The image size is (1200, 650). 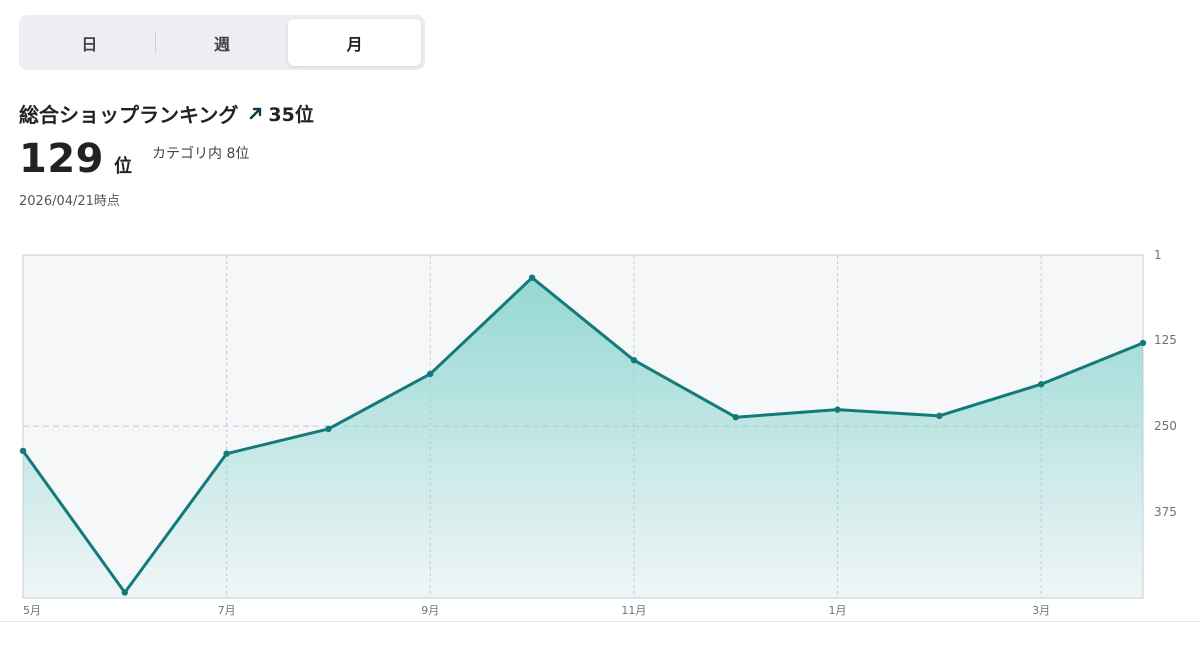 What do you see at coordinates (134, 159) in the screenshot?
I see `current-rank: 129 位 カテゴリ内 8位` at bounding box center [134, 159].